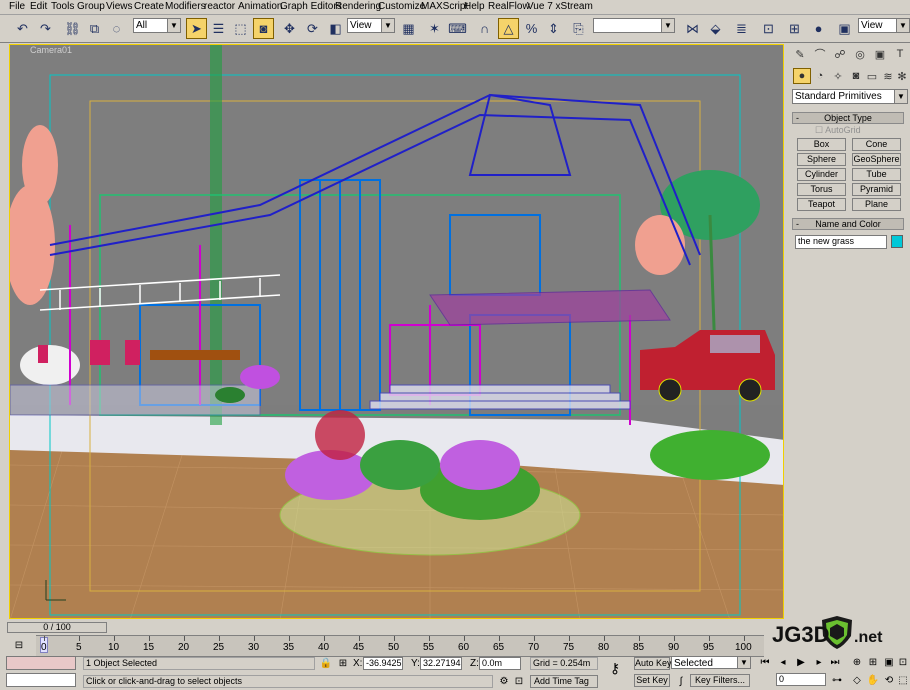 The width and height of the screenshot is (910, 690). What do you see at coordinates (873, 662) in the screenshot?
I see `zoom-all-icon: ⊞` at bounding box center [873, 662].